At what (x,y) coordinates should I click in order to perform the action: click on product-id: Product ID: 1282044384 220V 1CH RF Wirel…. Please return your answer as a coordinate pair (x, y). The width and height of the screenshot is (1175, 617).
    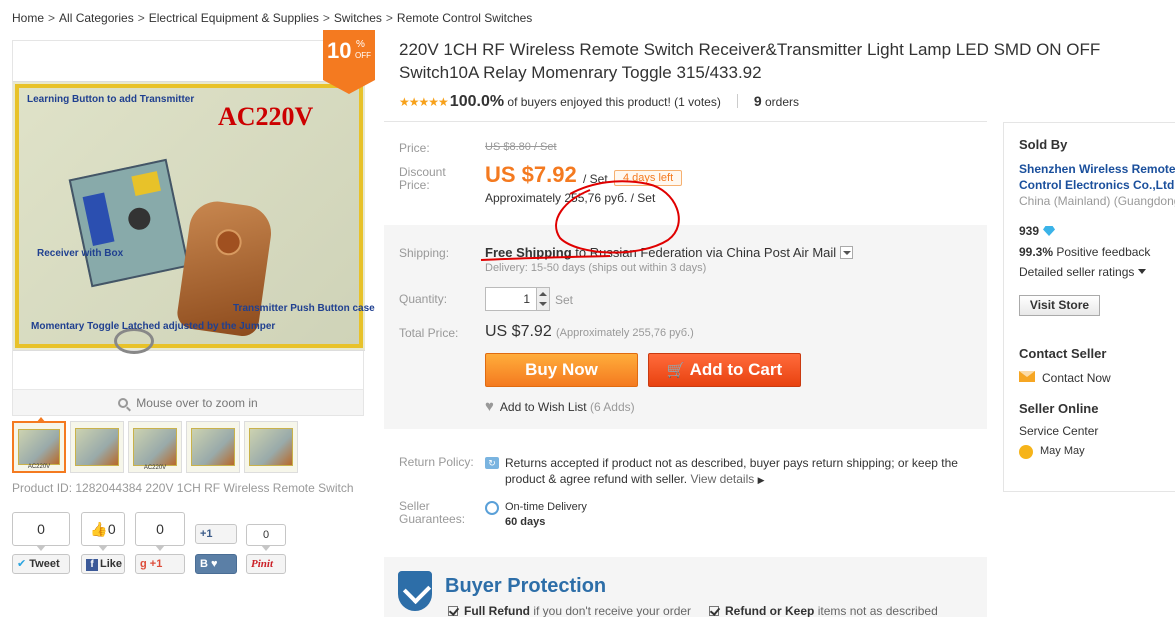
    Looking at the image, I should click on (183, 488).